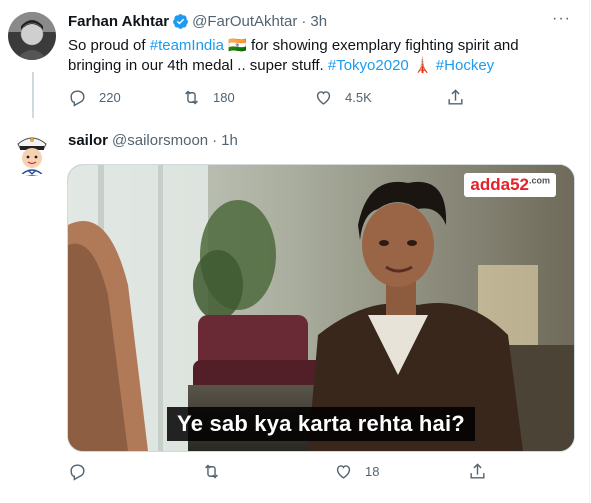 Image resolution: width=591 pixels, height=503 pixels. What do you see at coordinates (244, 21) in the screenshot?
I see `author-handle: @FarOutAkhtar` at bounding box center [244, 21].